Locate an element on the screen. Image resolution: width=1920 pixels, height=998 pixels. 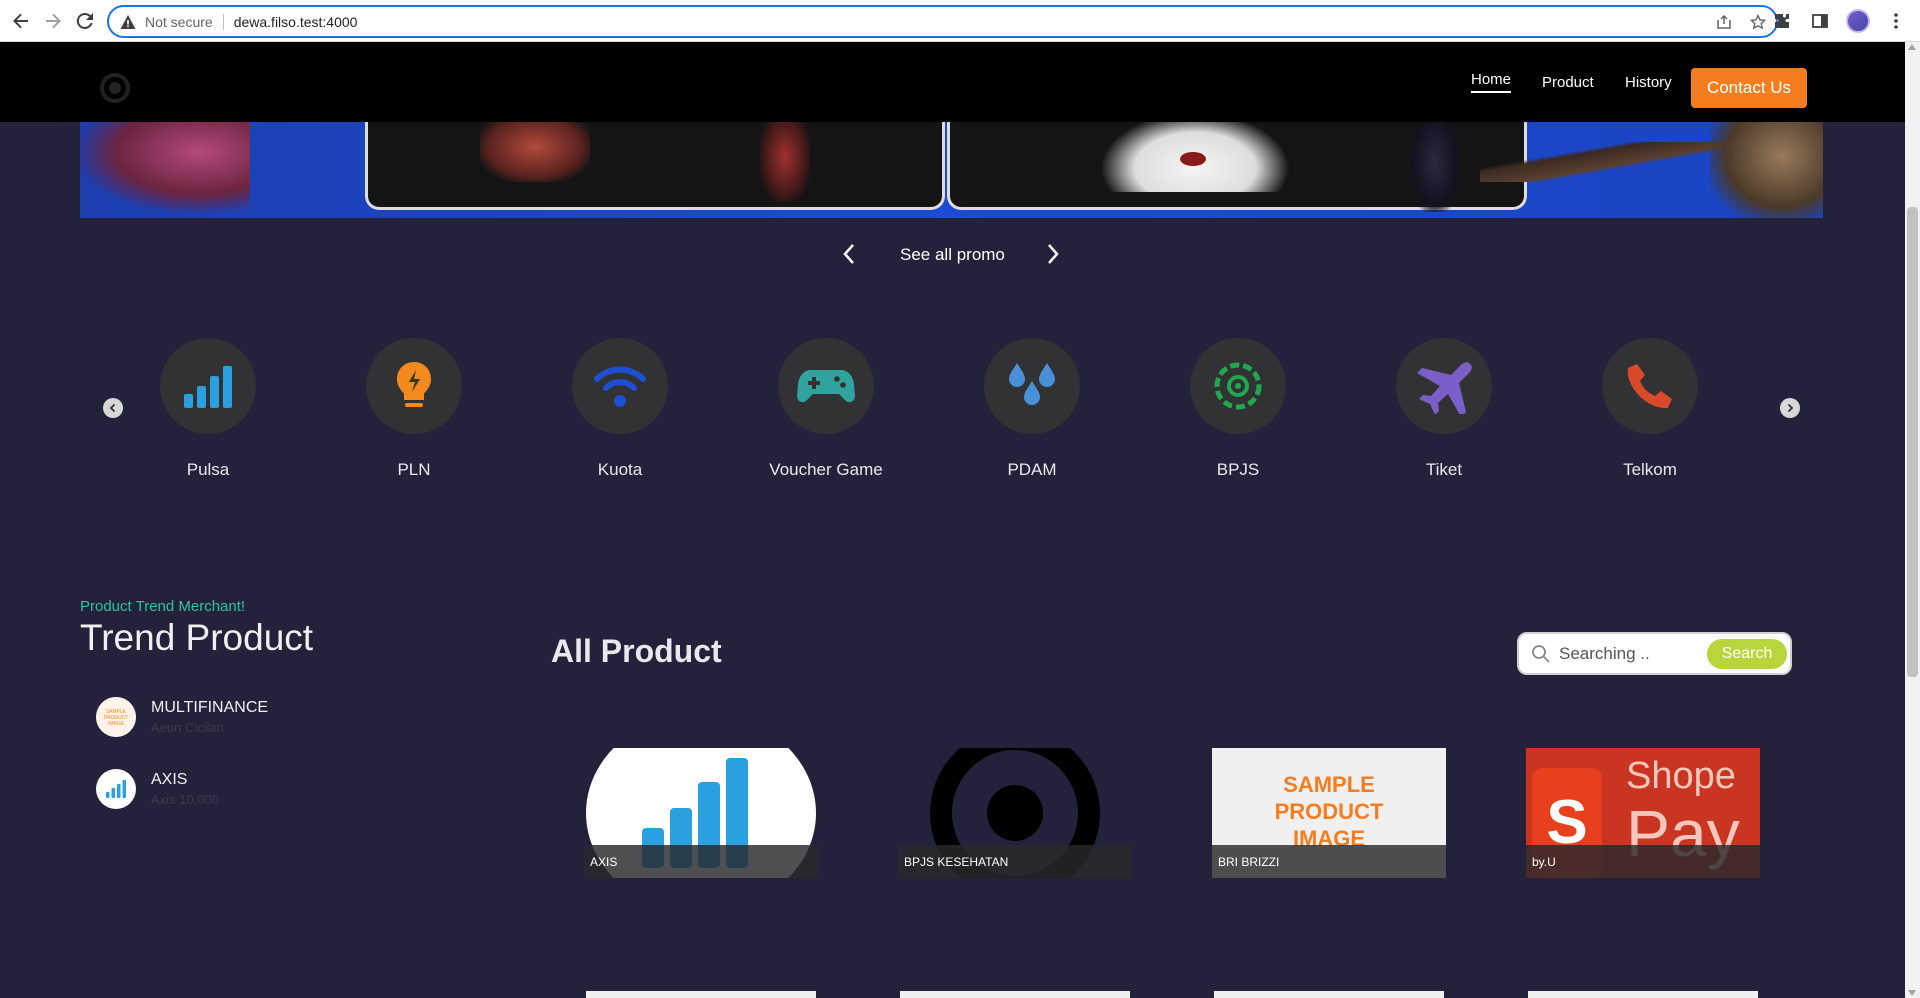
product-search: Search is located at coordinates (1654, 653).